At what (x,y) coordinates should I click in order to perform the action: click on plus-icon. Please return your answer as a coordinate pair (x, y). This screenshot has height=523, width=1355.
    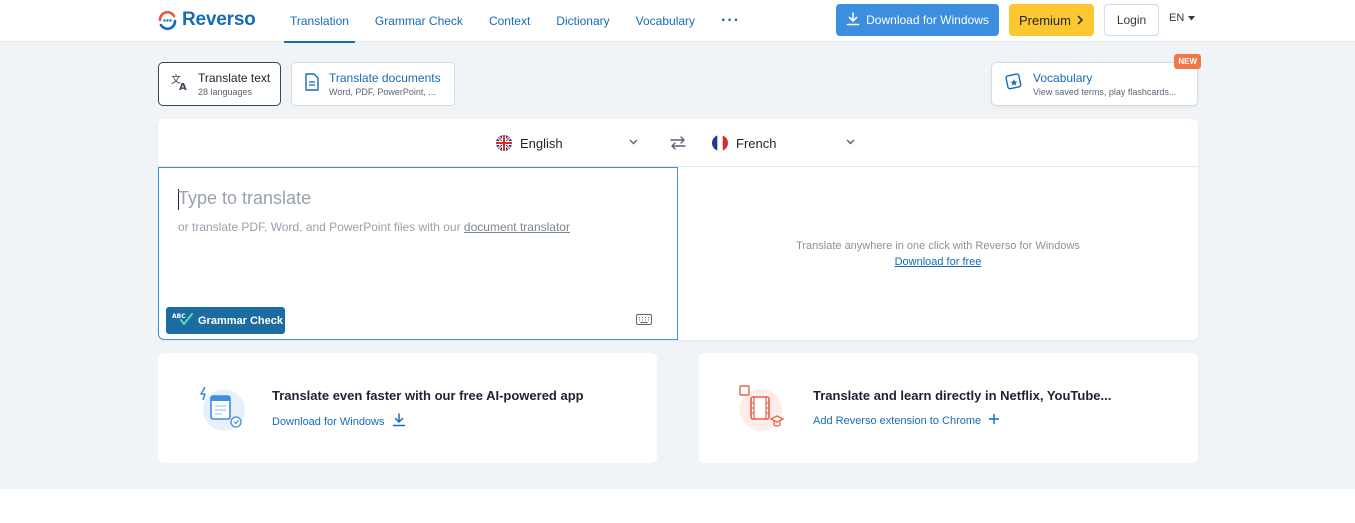
    Looking at the image, I should click on (994, 420).